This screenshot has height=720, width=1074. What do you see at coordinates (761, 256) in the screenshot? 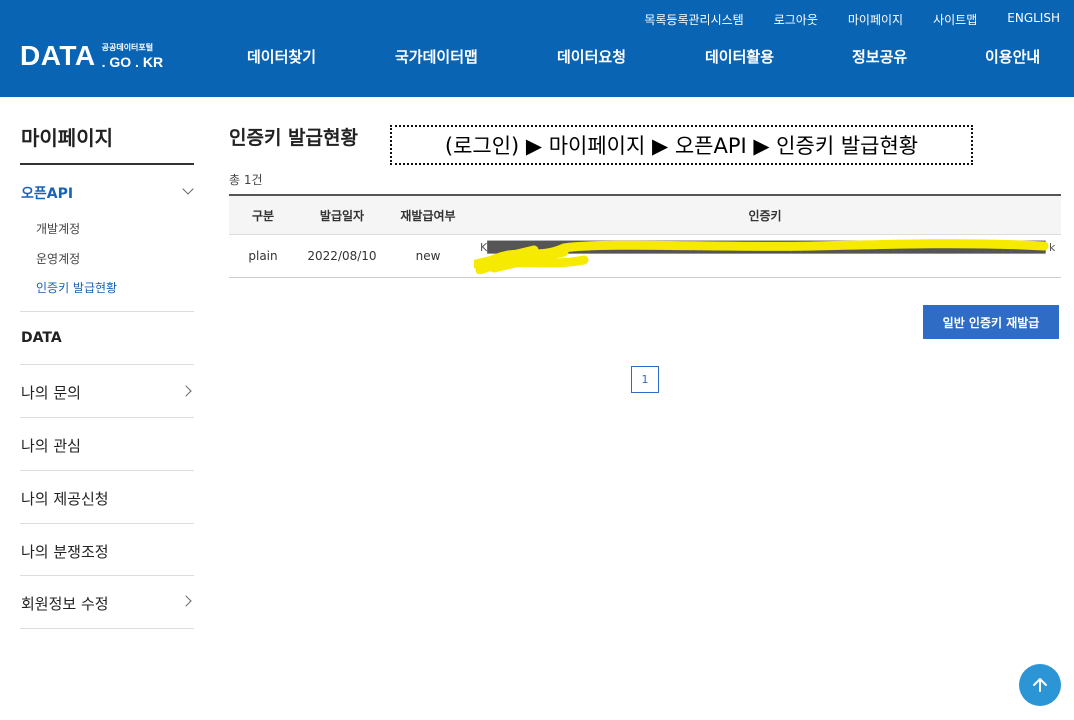
I see `redaction-mark` at bounding box center [761, 256].